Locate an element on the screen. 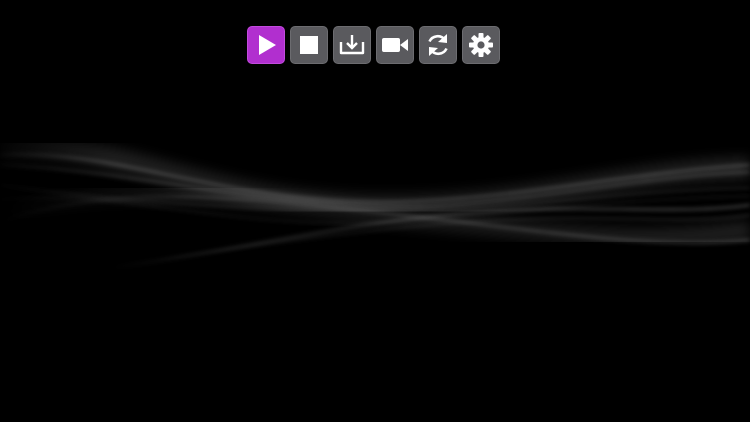  record-video-button is located at coordinates (395, 45).